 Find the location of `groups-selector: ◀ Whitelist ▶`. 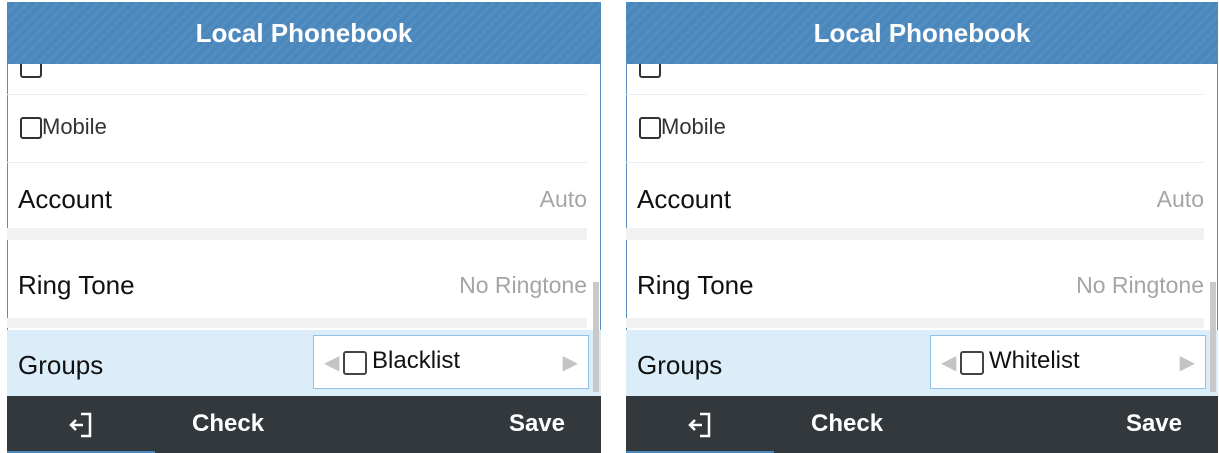

groups-selector: ◀ Whitelist ▶ is located at coordinates (1068, 362).